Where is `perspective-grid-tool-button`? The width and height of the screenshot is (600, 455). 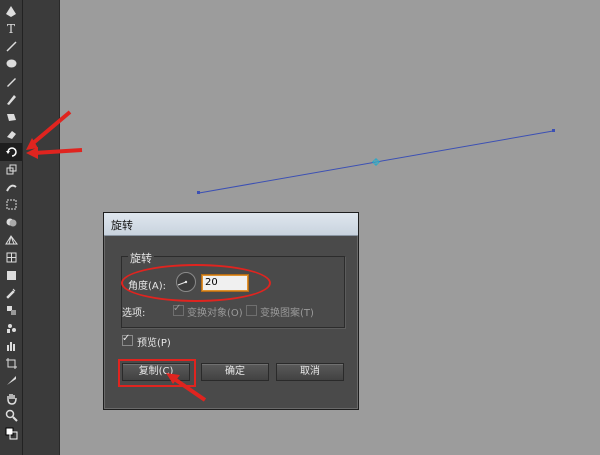
perspective-grid-tool-button is located at coordinates (11, 240).